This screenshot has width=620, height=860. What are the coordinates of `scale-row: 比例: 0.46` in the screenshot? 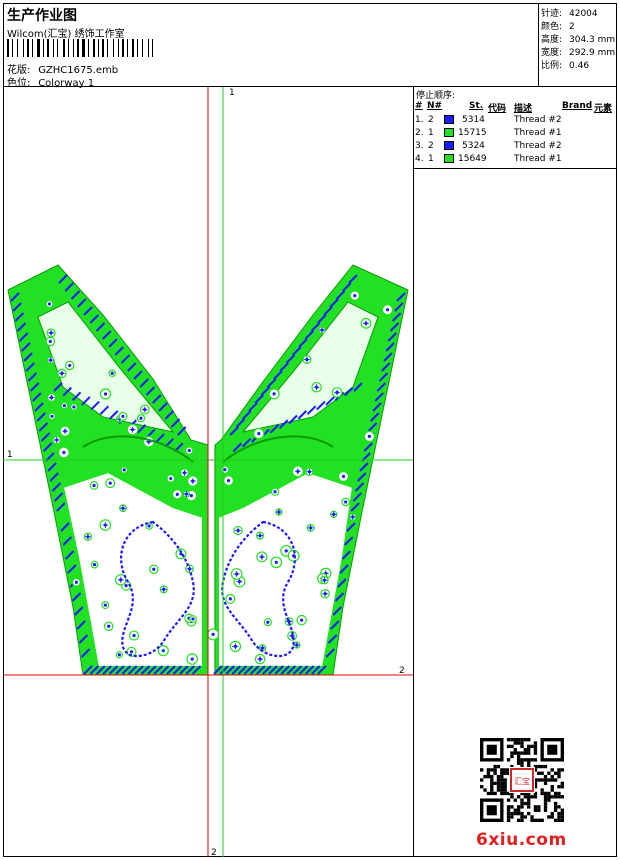 It's located at (565, 64).